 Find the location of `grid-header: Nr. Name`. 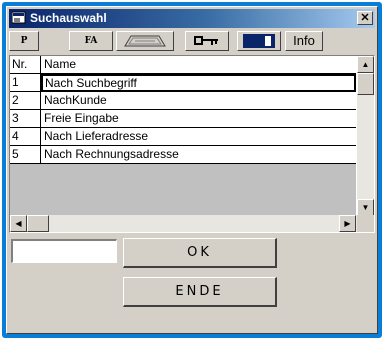

grid-header: Nr. Name is located at coordinates (183, 65).